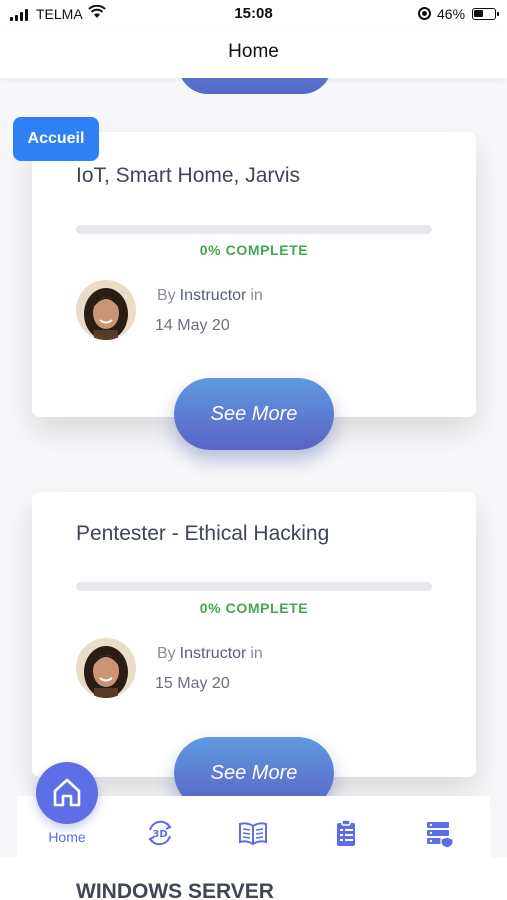 The image size is (507, 900). I want to click on open-book-icon, so click(253, 834).